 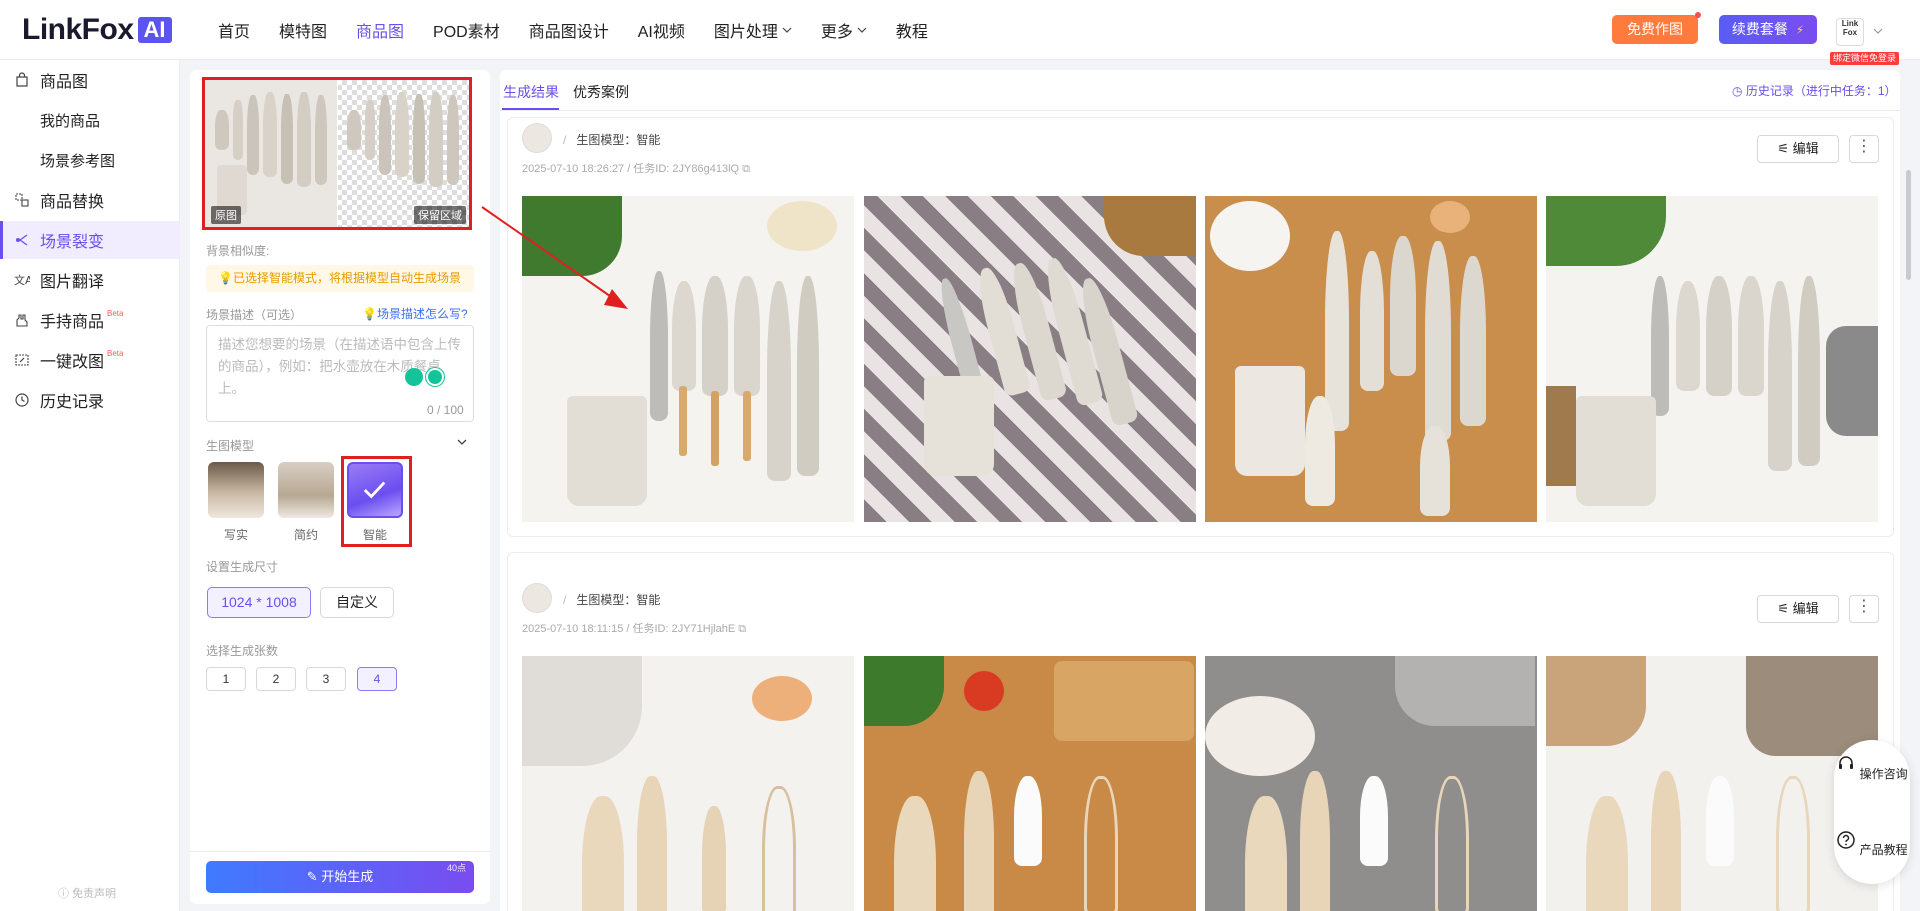 I want to click on extension-bulb-icon, so click(x=414, y=377).